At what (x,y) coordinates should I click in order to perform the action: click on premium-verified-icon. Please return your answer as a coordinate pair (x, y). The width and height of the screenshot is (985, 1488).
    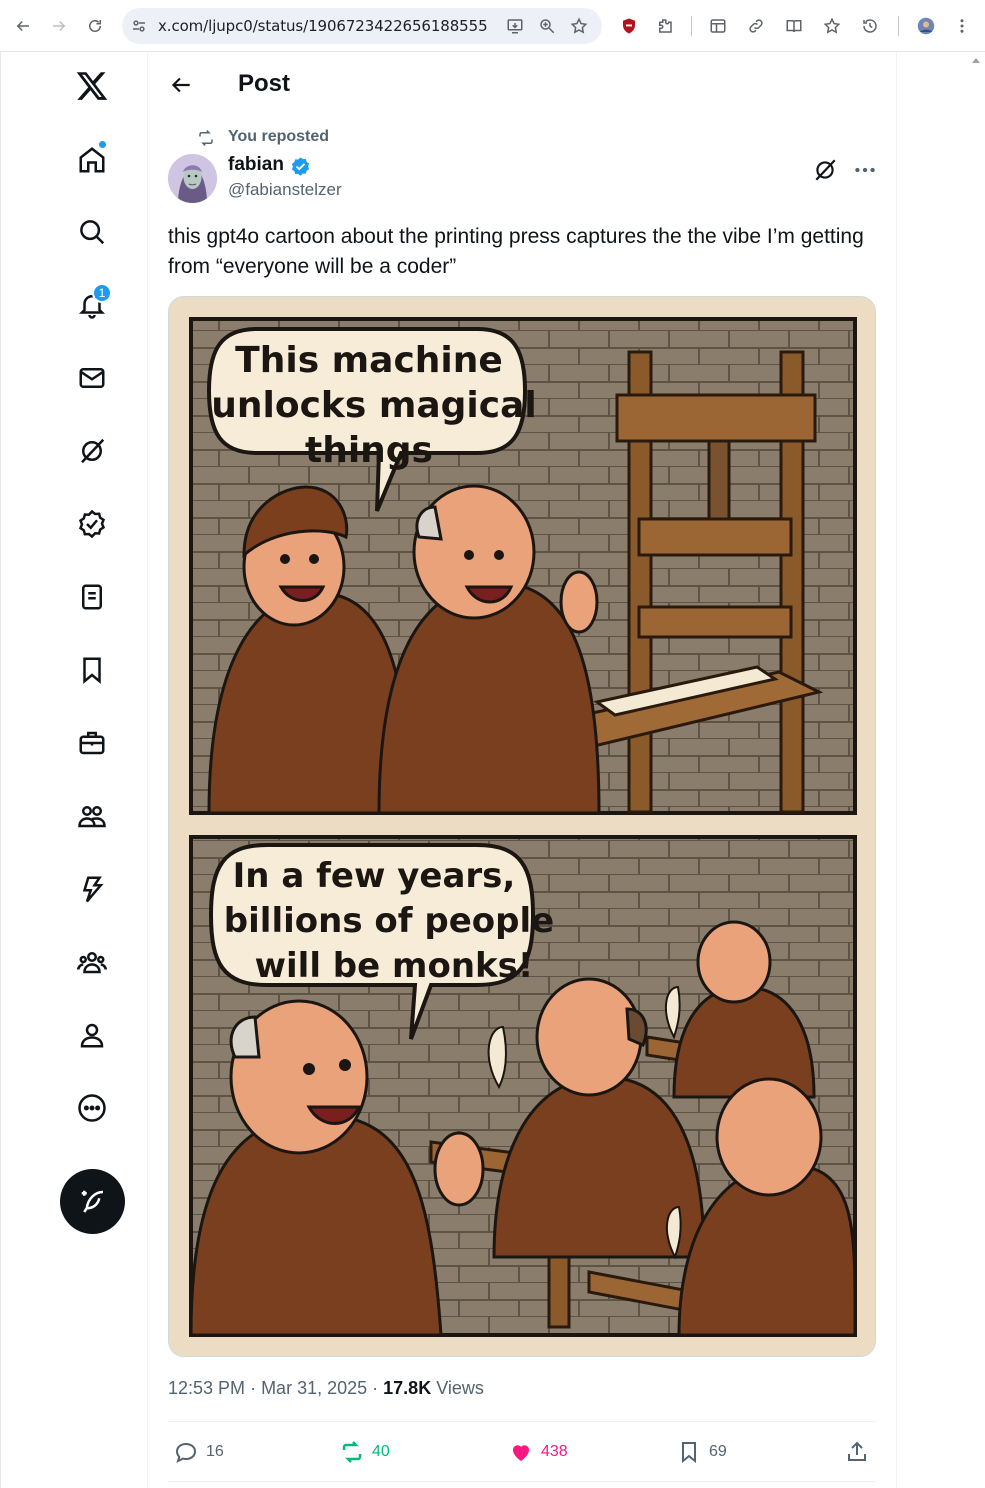
    Looking at the image, I should click on (92, 524).